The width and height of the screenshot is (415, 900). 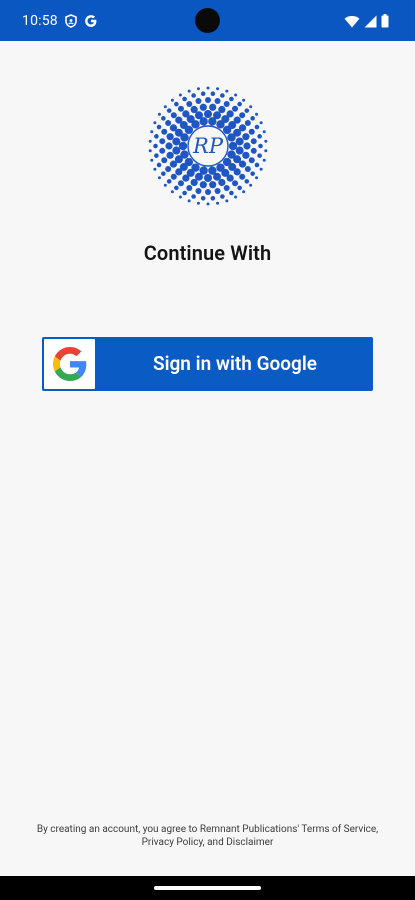 I want to click on google-logo-icon, so click(x=69, y=364).